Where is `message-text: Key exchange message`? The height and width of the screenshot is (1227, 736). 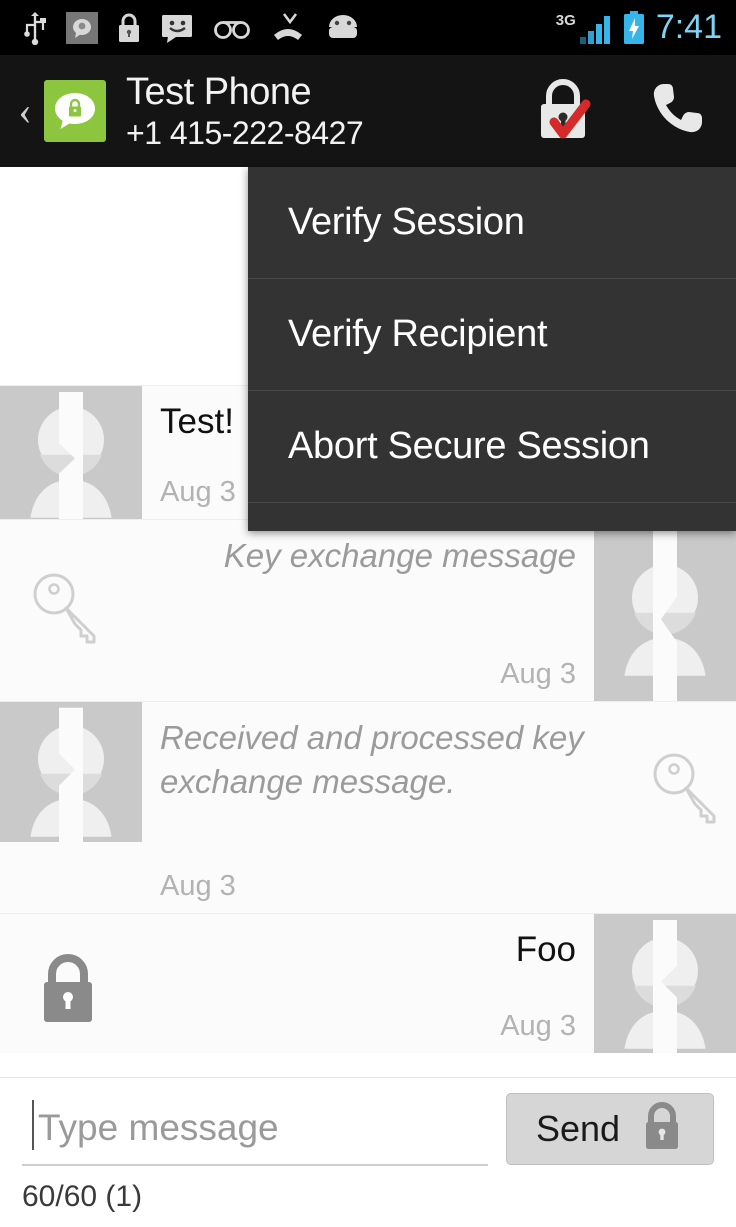
message-text: Key exchange message is located at coordinates (399, 555).